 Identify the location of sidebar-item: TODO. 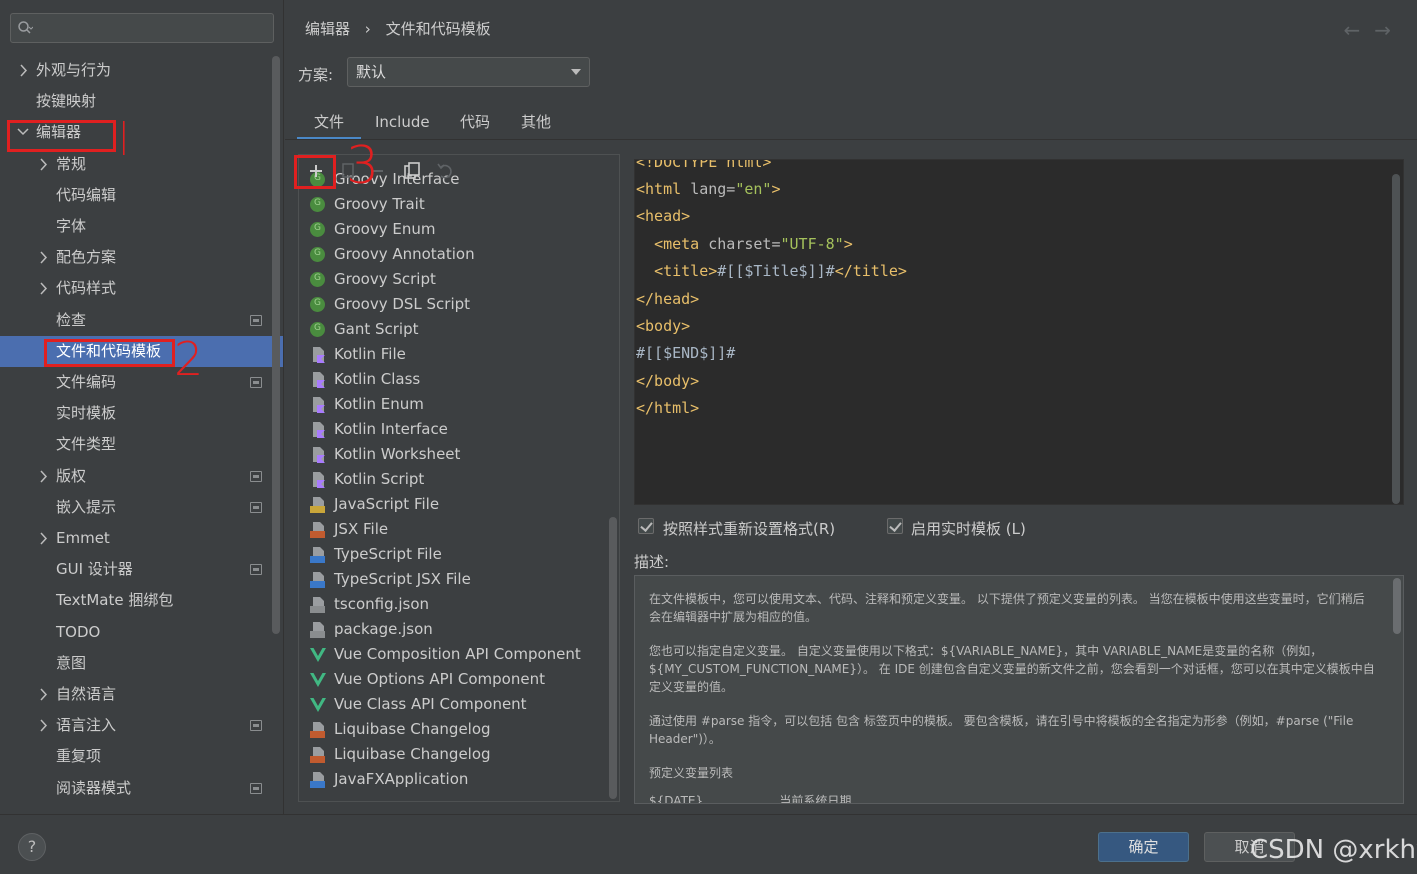
(141, 632).